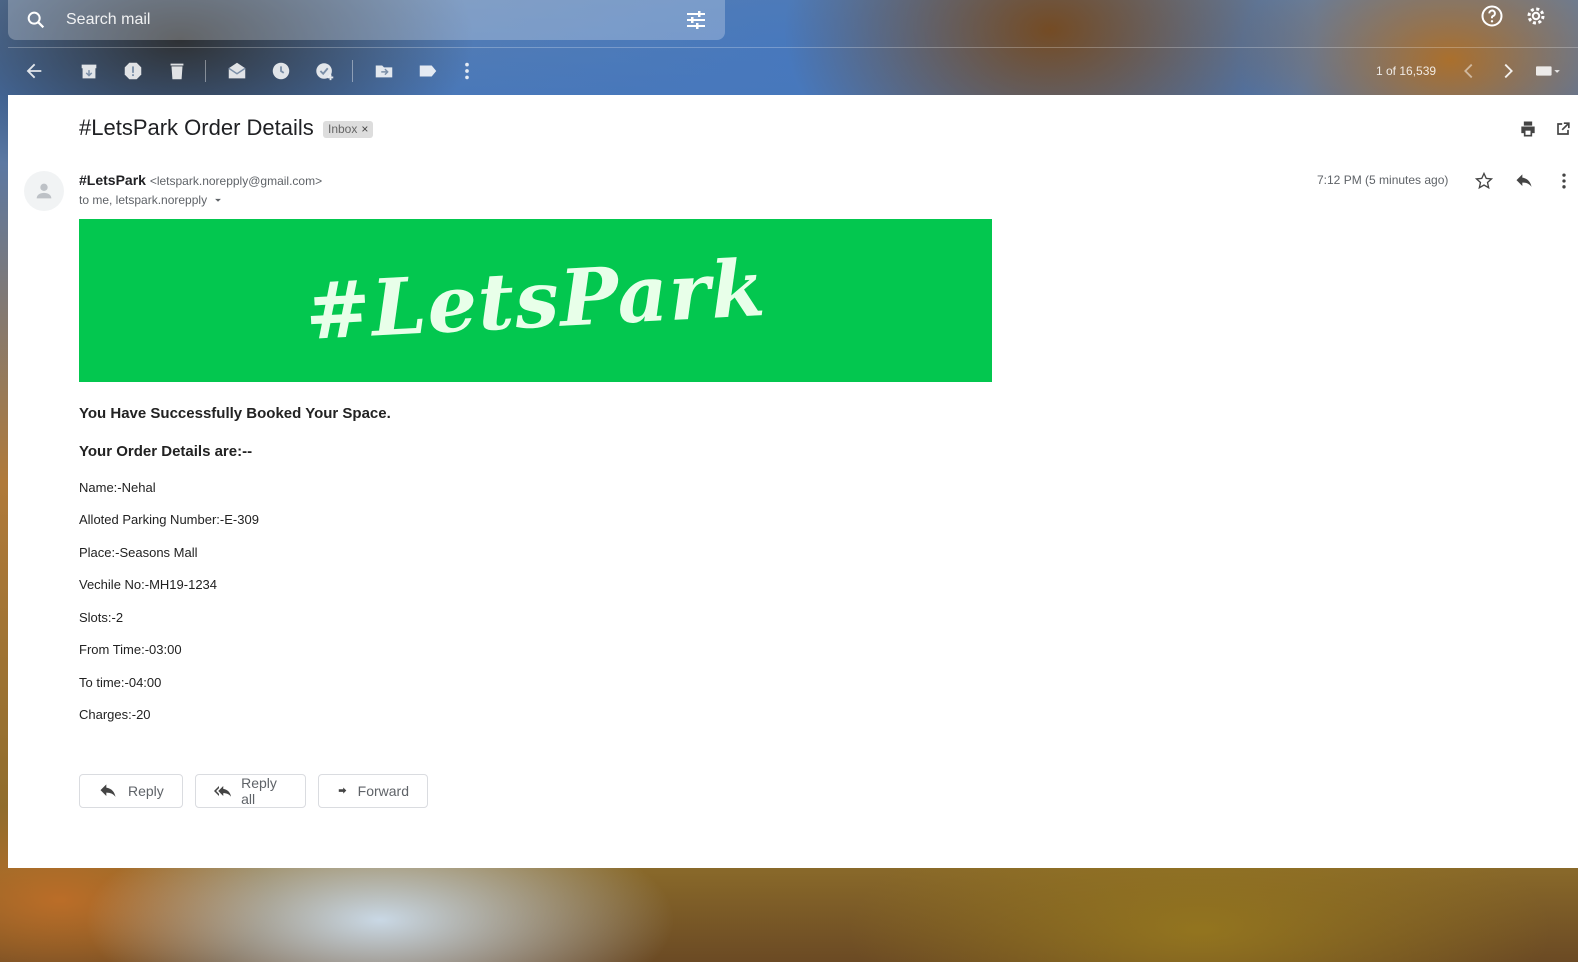  I want to click on report-spam-icon, so click(133, 71).